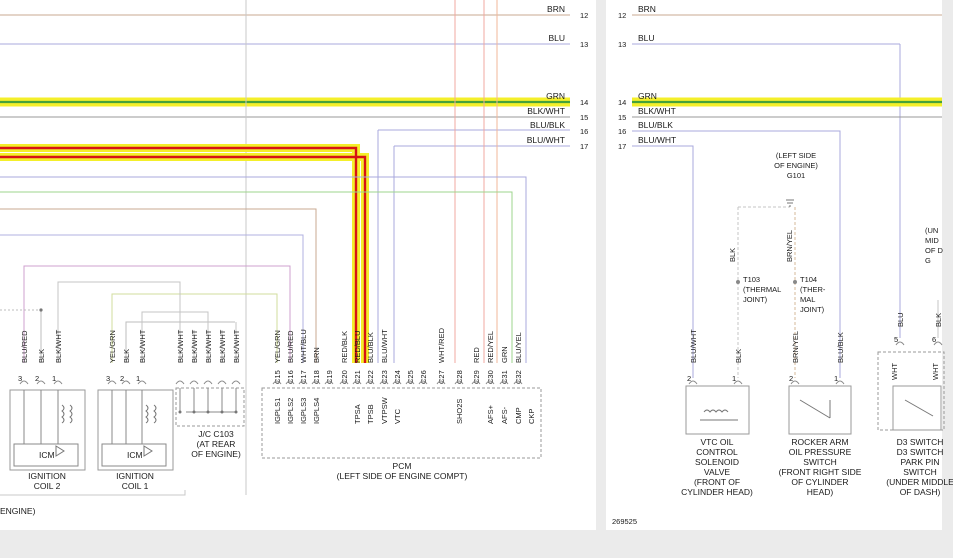 This screenshot has width=953, height=558. Describe the element at coordinates (555, 96) in the screenshot. I see `wire-color-label: GRN` at that location.